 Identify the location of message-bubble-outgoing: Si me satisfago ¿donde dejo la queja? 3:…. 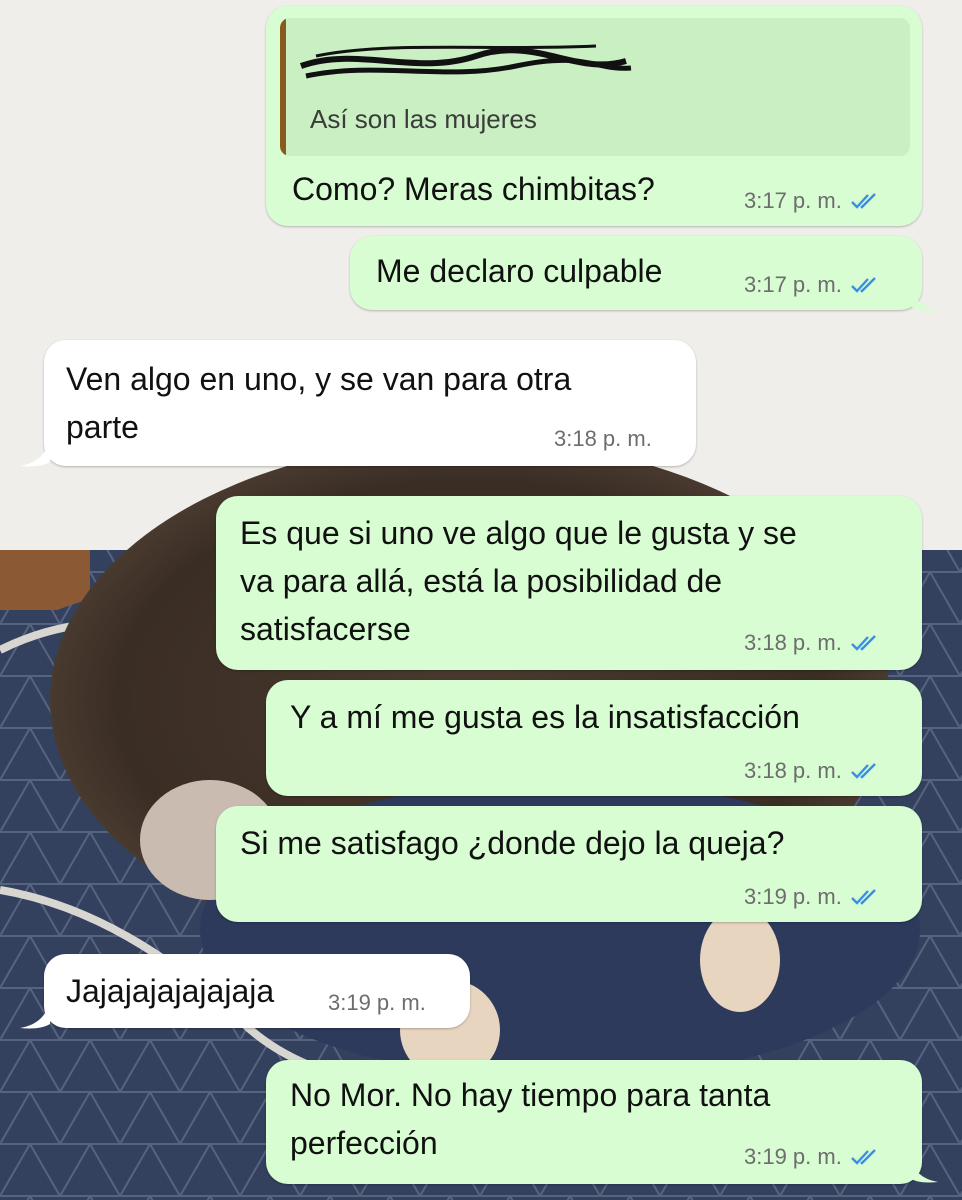
(569, 864).